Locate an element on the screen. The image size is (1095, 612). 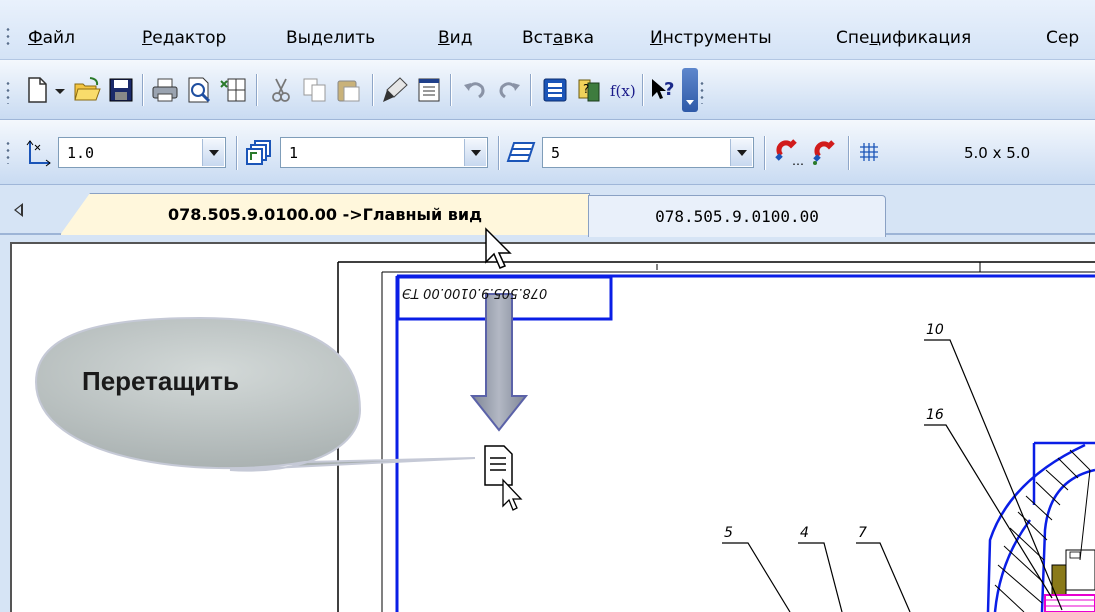
grid-icon is located at coordinates (869, 152).